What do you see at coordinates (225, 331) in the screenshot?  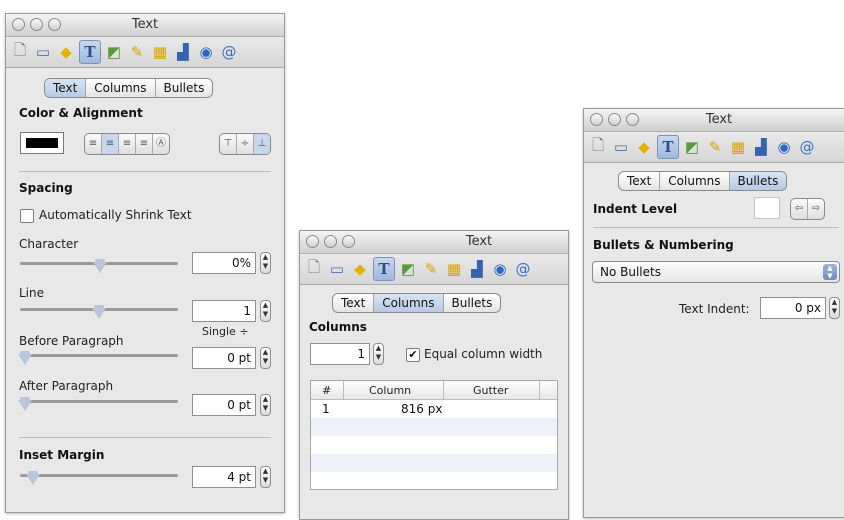 I see `line-mode-popup: Single ÷` at bounding box center [225, 331].